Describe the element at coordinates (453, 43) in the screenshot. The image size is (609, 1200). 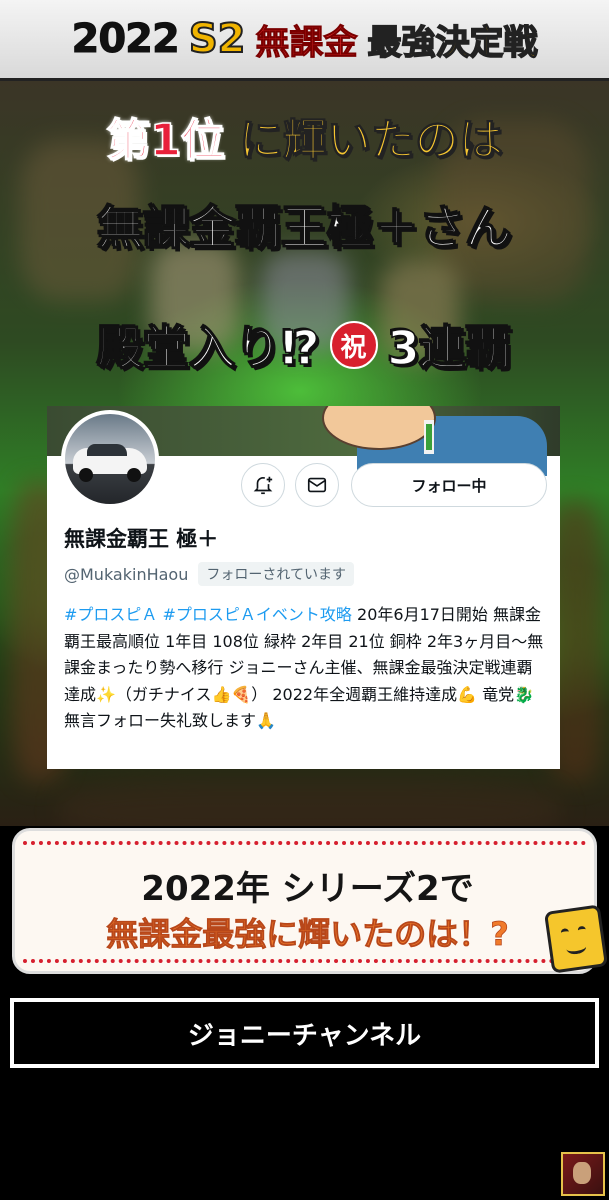
I see `banner-saikyo: 最強決定戦` at that location.